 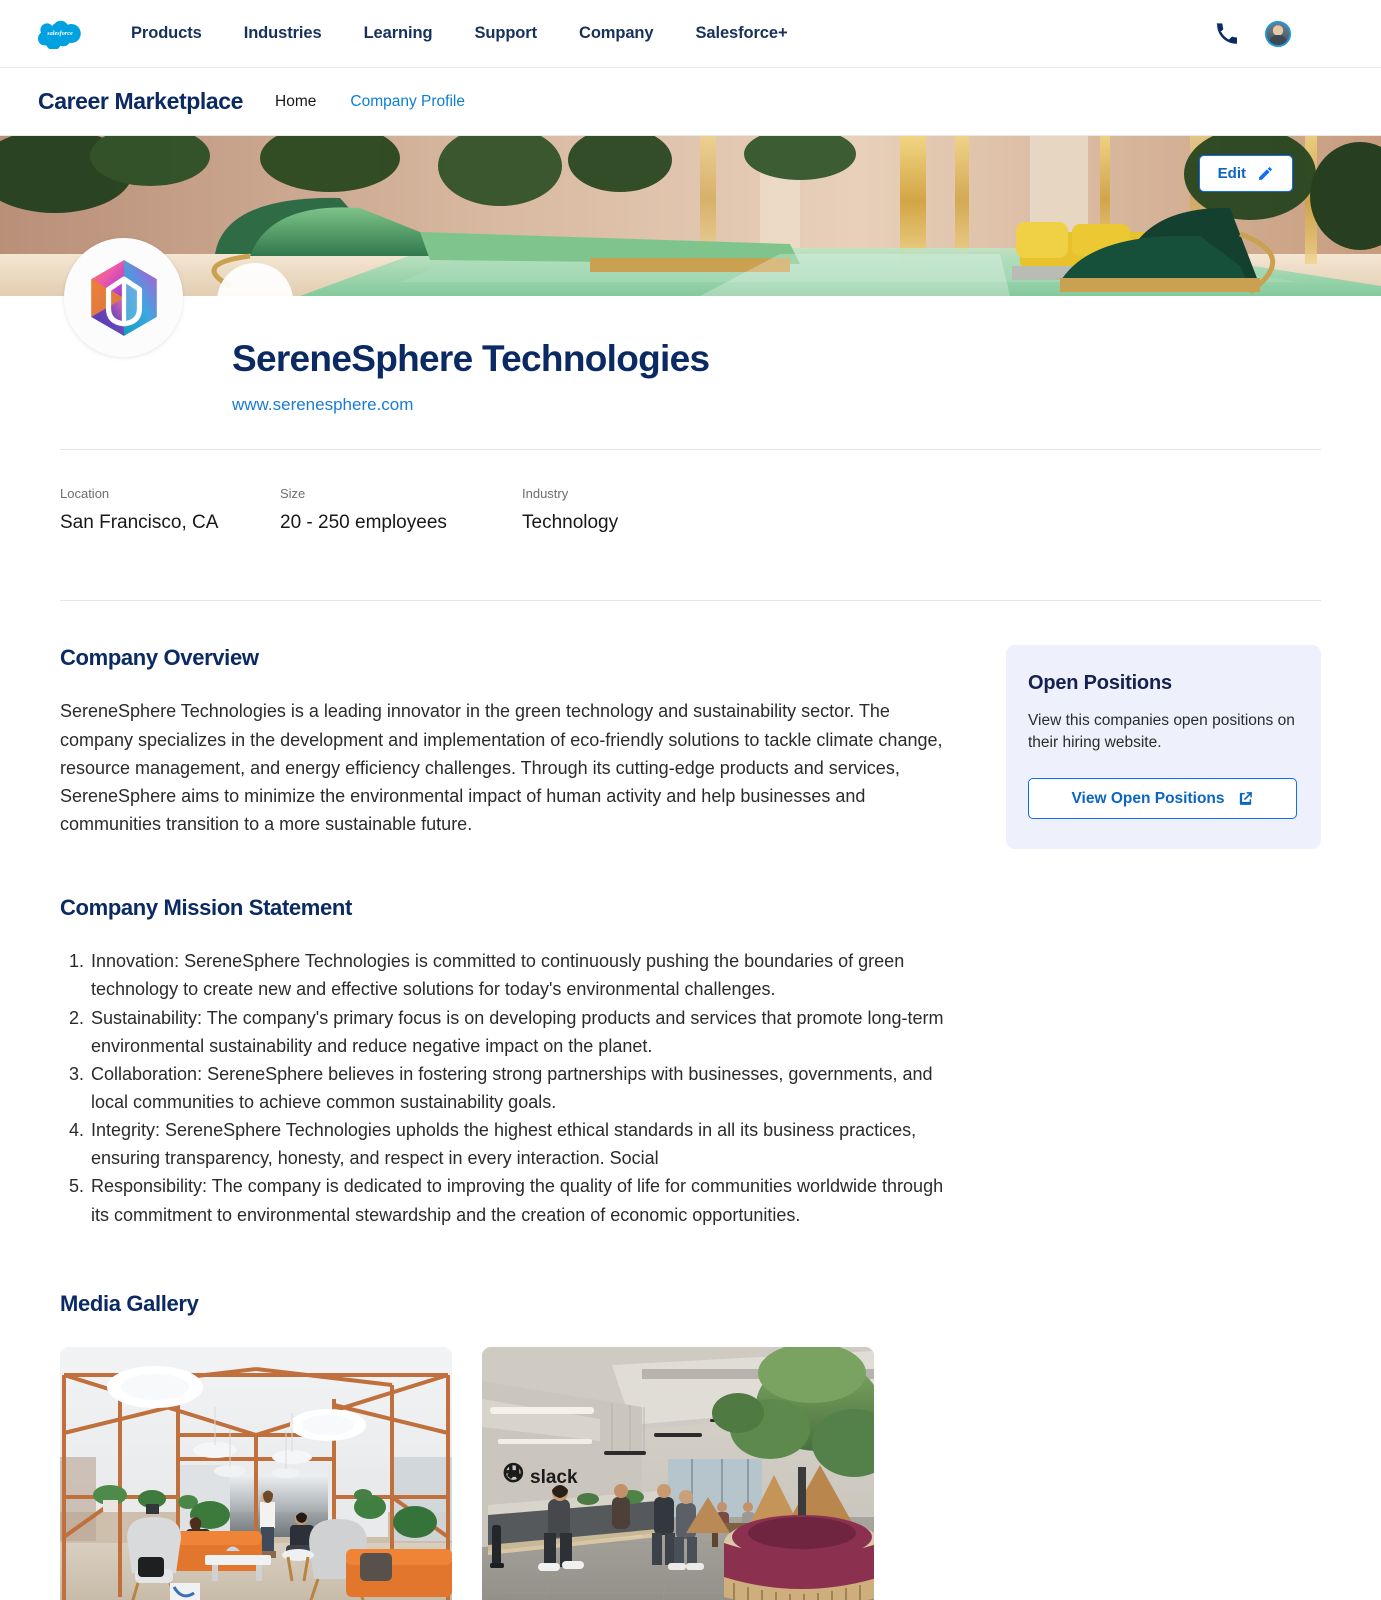 What do you see at coordinates (570, 523) in the screenshot?
I see `meta-industry-value: Technology` at bounding box center [570, 523].